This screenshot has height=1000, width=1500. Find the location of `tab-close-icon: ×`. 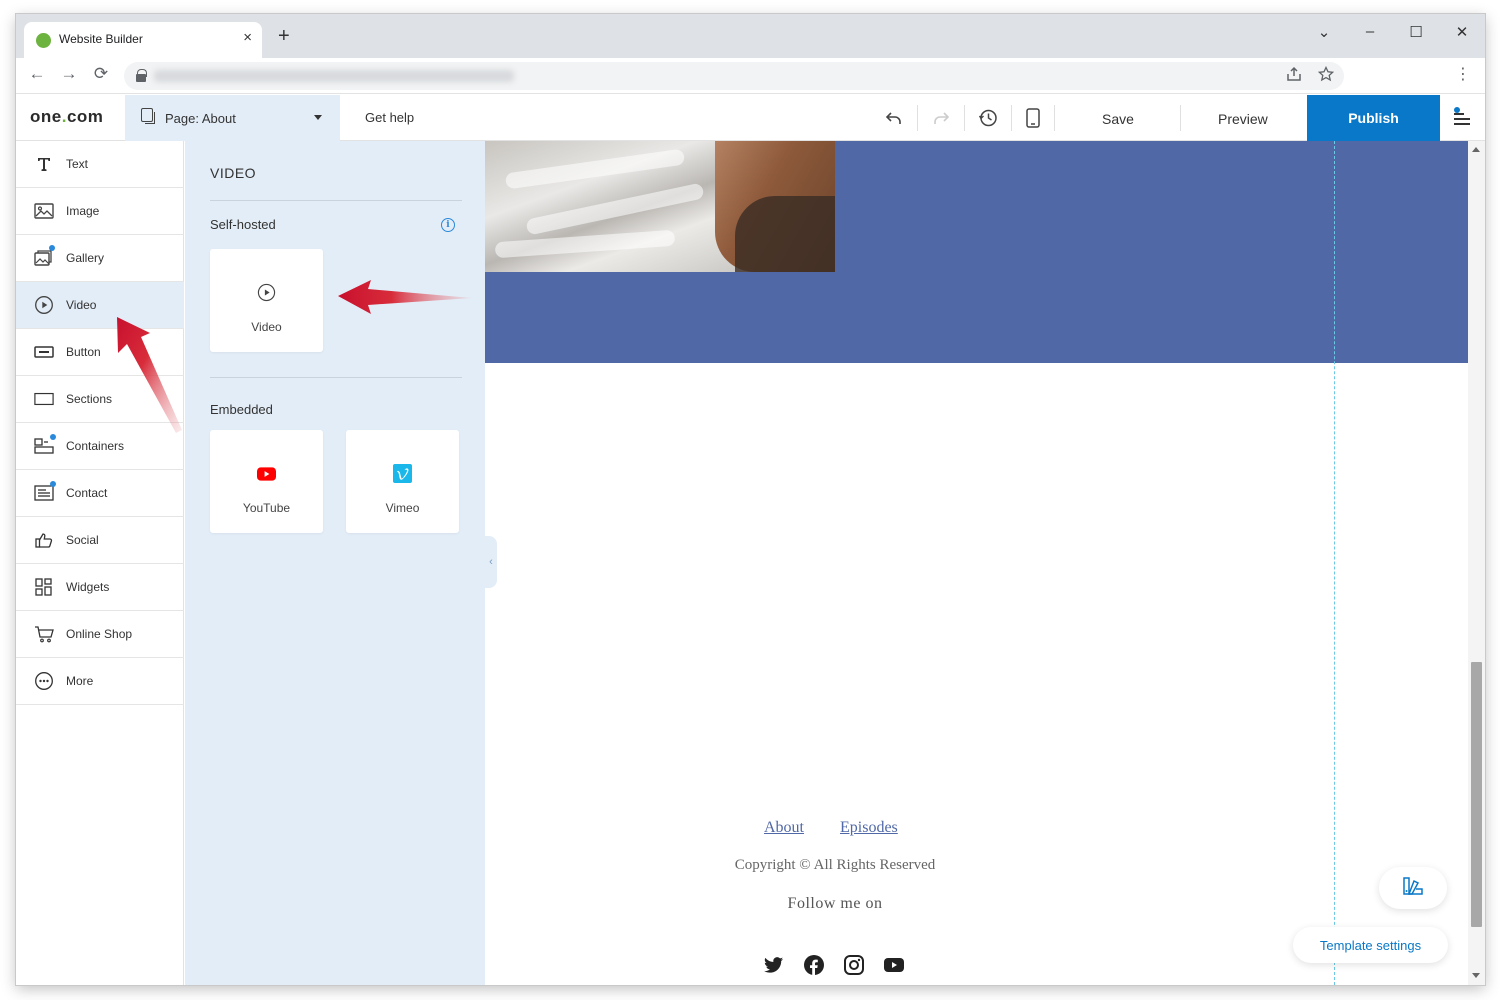

tab-close-icon: × is located at coordinates (247, 37).